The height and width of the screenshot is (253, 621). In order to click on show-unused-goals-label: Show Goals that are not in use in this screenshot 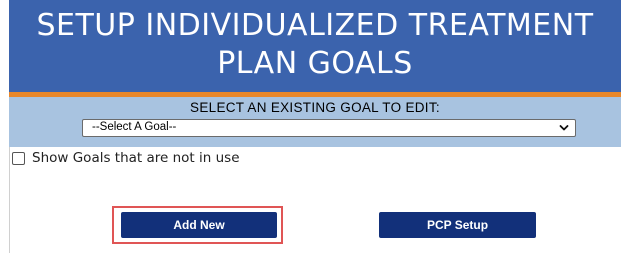, I will do `click(136, 158)`.